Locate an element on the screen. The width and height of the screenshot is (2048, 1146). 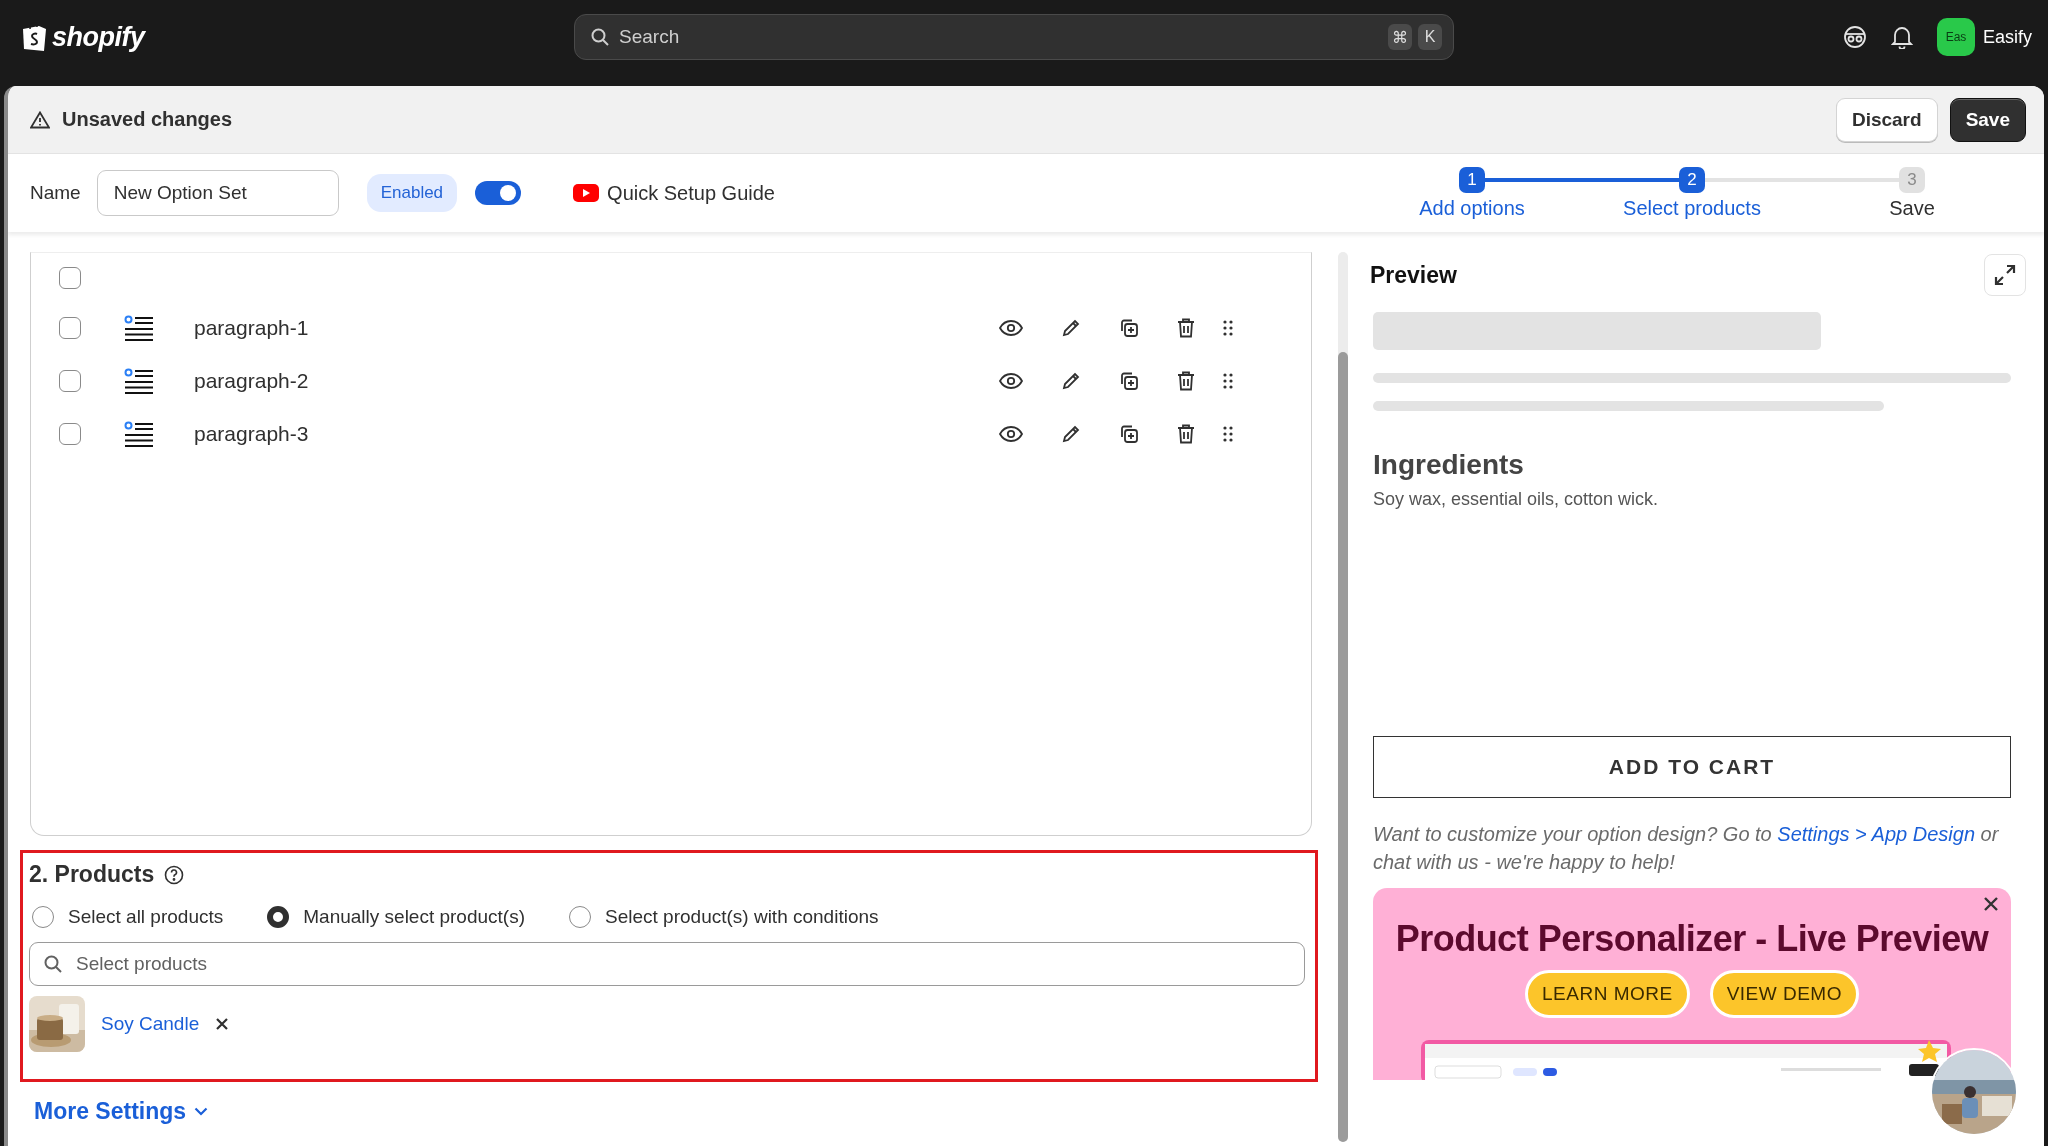
store-name: Easify is located at coordinates (2007, 37).